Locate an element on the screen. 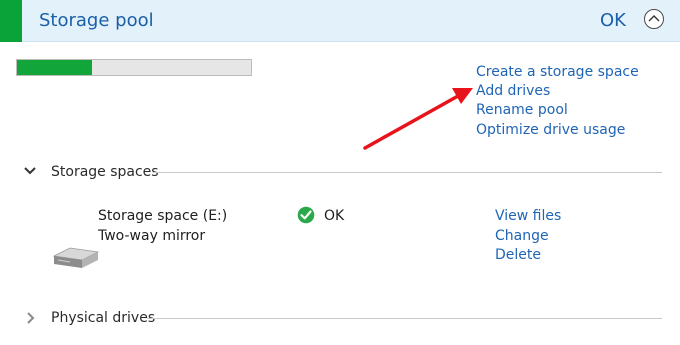  storage-space-name: Storage space (E:) is located at coordinates (163, 216).